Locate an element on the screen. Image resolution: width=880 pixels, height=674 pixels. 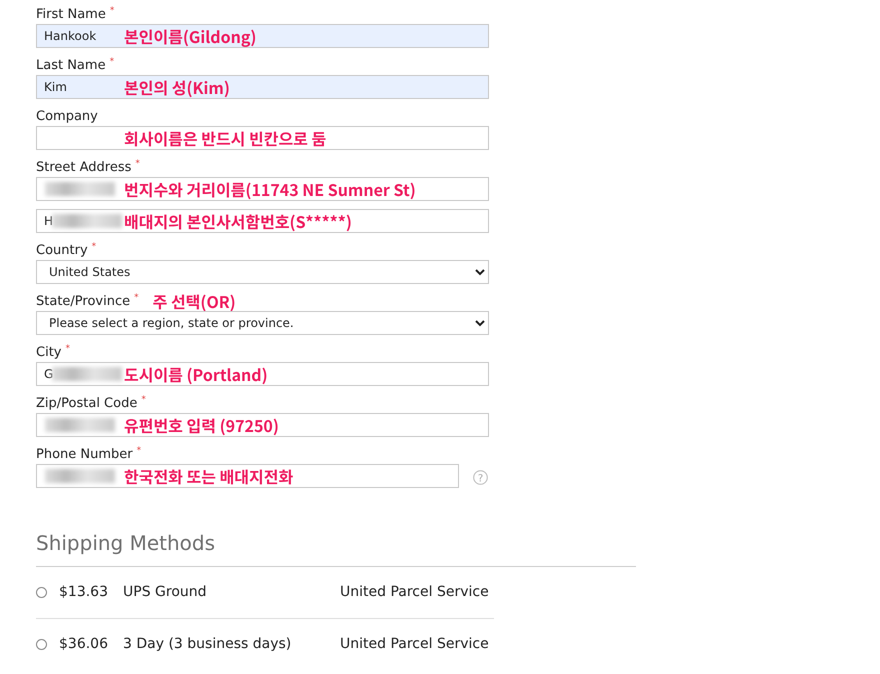
annotation-text: 본인의 성(Kim) is located at coordinates (177, 87).